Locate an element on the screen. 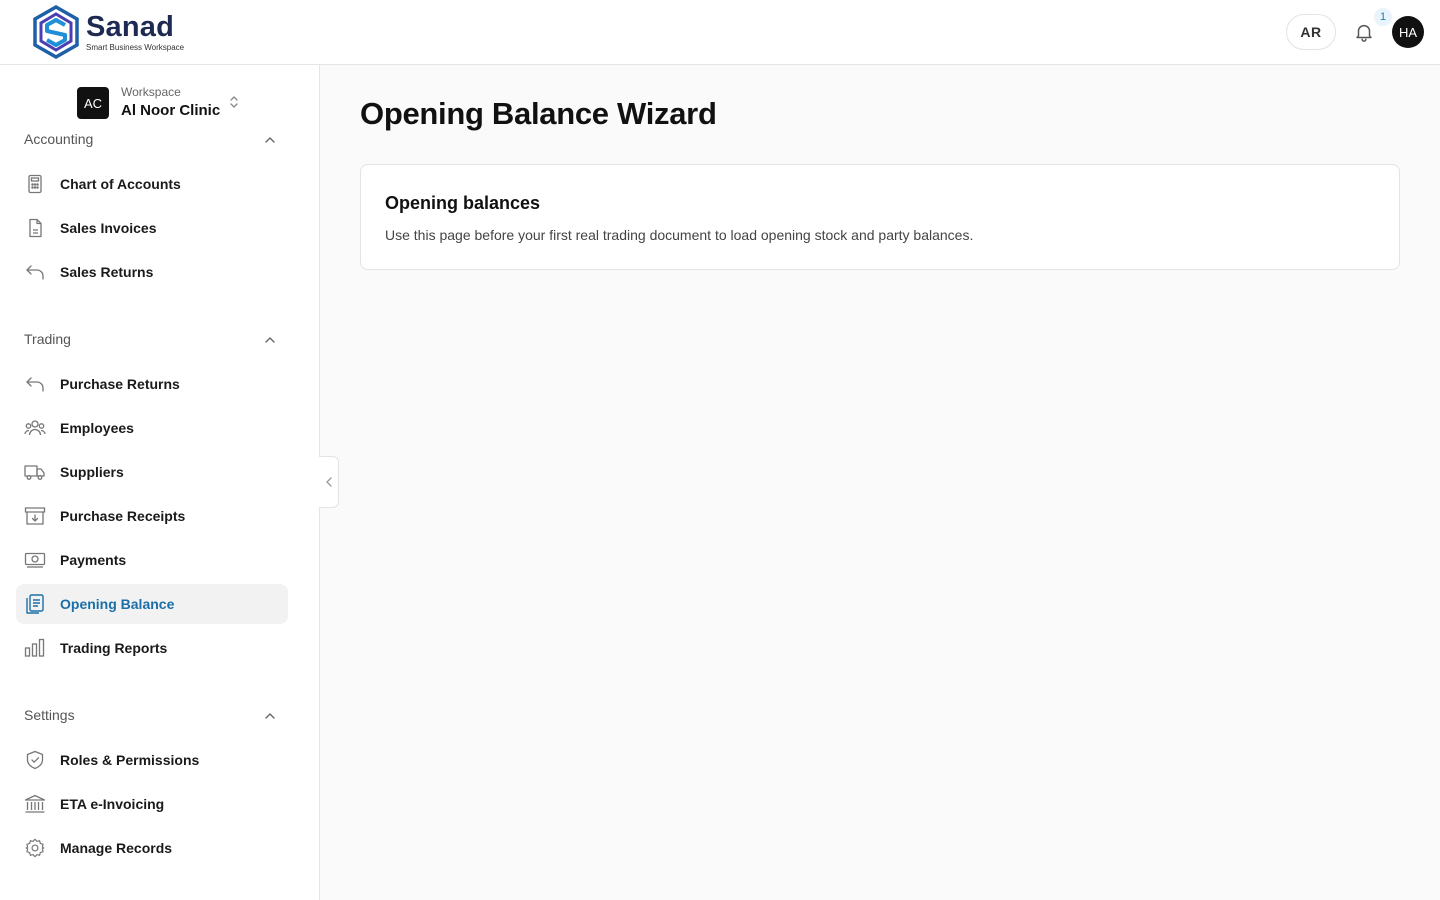 The width and height of the screenshot is (1440, 900). user-avatar: HA is located at coordinates (1408, 32).